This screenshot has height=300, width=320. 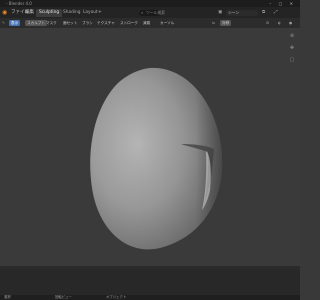 What do you see at coordinates (36, 23) in the screenshot?
I see `sculpt-menu: スカルプト` at bounding box center [36, 23].